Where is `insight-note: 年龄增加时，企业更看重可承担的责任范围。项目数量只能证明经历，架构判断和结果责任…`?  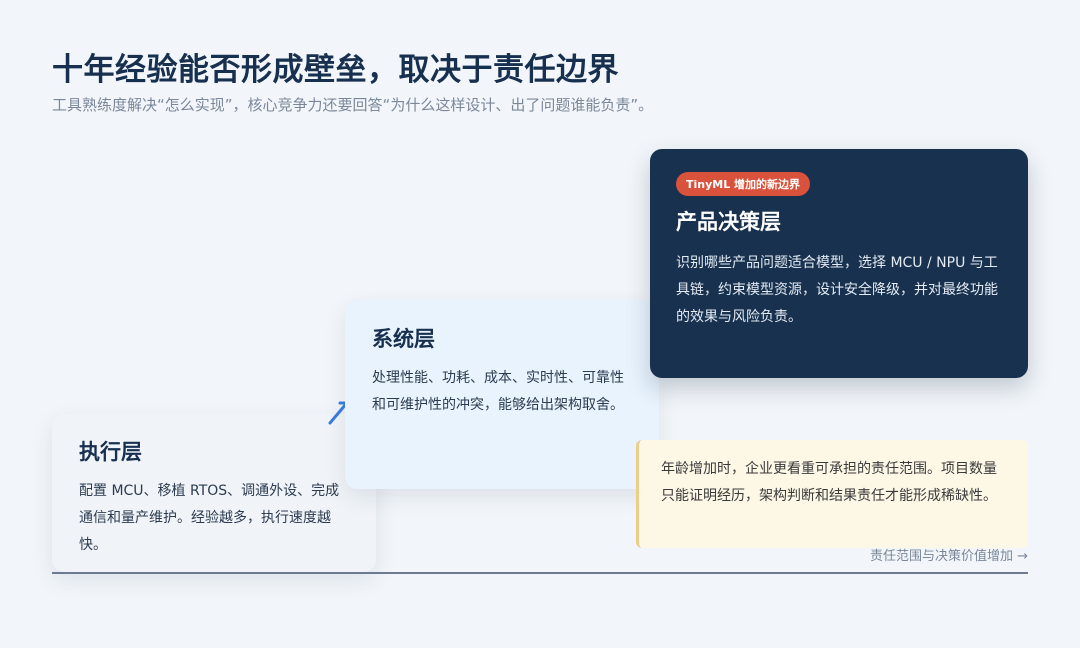 insight-note: 年龄增加时，企业更看重可承担的责任范围。项目数量只能证明经历，架构判断和结果责任… is located at coordinates (832, 494).